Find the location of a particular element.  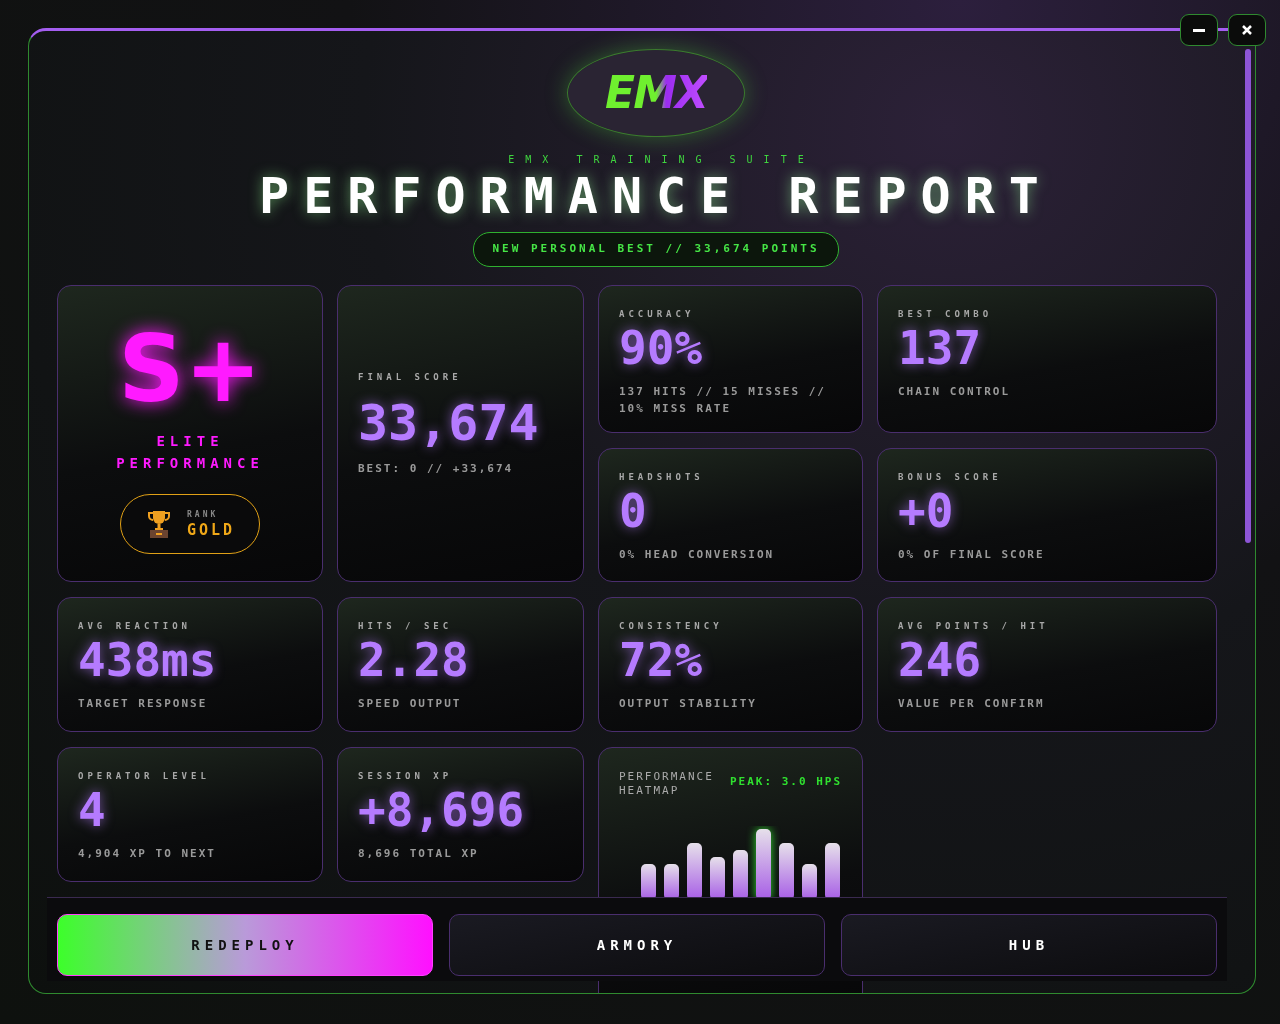

stat-value: 33,674 is located at coordinates (449, 422).